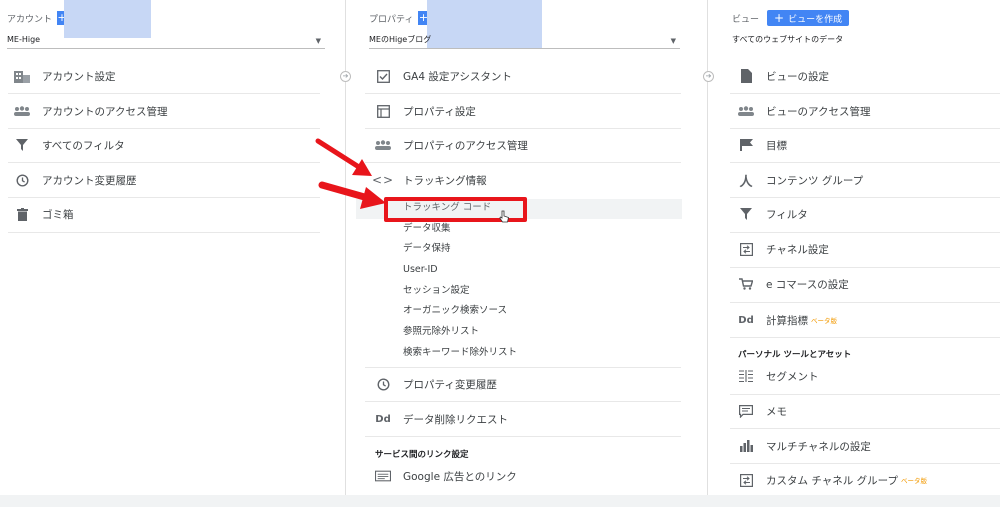 The image size is (1000, 507). I want to click on channel-settings-item: チャネル設定, so click(783, 249).